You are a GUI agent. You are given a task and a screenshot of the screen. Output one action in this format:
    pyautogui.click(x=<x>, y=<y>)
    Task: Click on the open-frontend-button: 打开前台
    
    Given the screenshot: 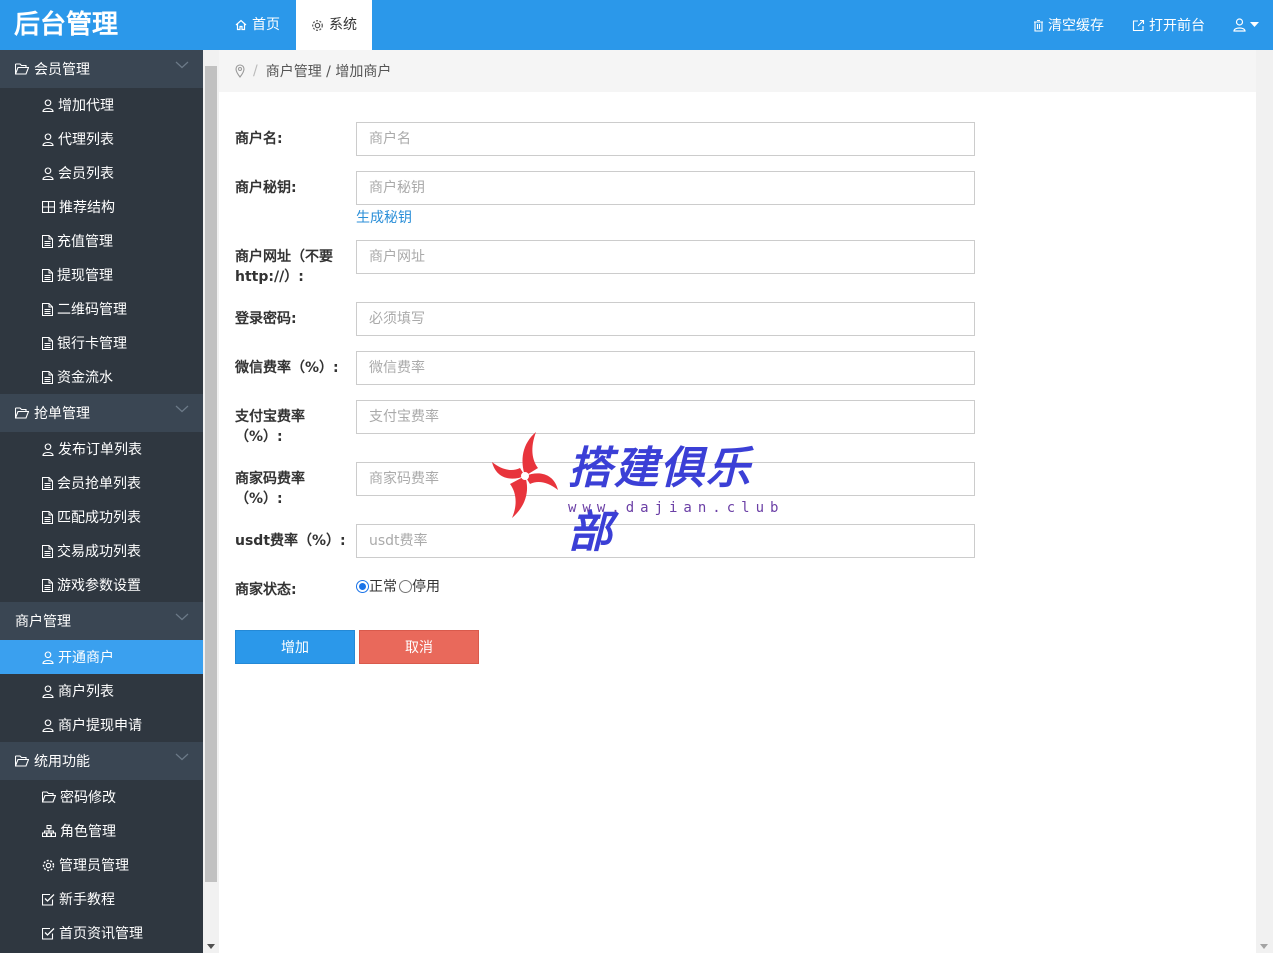 What is the action you would take?
    pyautogui.click(x=1168, y=25)
    